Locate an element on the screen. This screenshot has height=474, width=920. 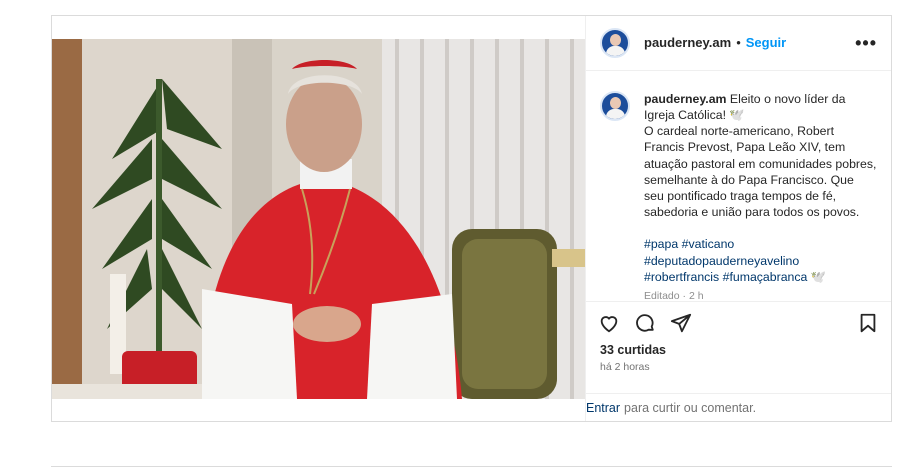
hashtag-link: #papa is located at coordinates (661, 244).